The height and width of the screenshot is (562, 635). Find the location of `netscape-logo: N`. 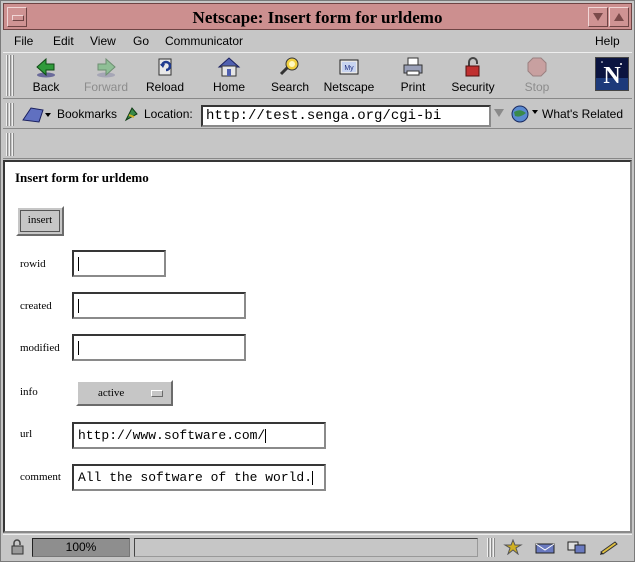

netscape-logo: N is located at coordinates (612, 74).